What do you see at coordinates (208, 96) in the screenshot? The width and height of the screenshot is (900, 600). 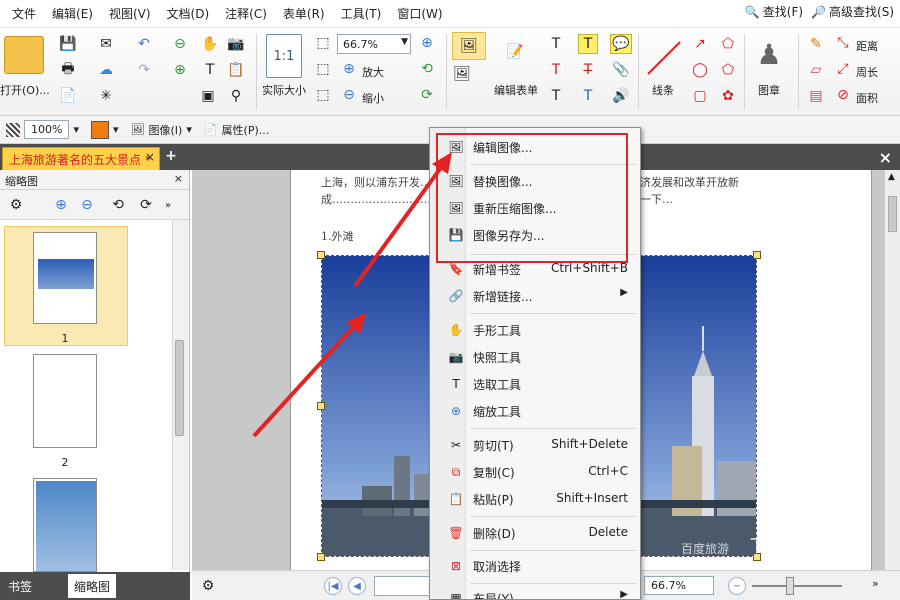 I see `frame-icon: ▣` at bounding box center [208, 96].